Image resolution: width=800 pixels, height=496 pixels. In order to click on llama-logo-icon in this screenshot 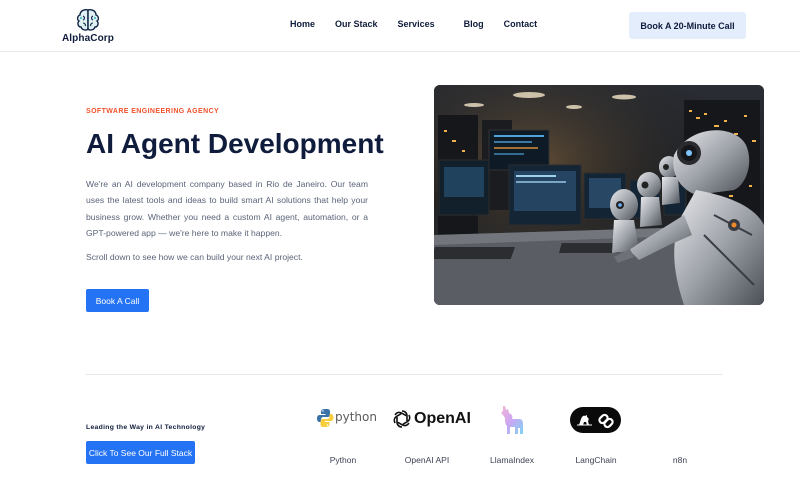, I will do `click(512, 420)`.